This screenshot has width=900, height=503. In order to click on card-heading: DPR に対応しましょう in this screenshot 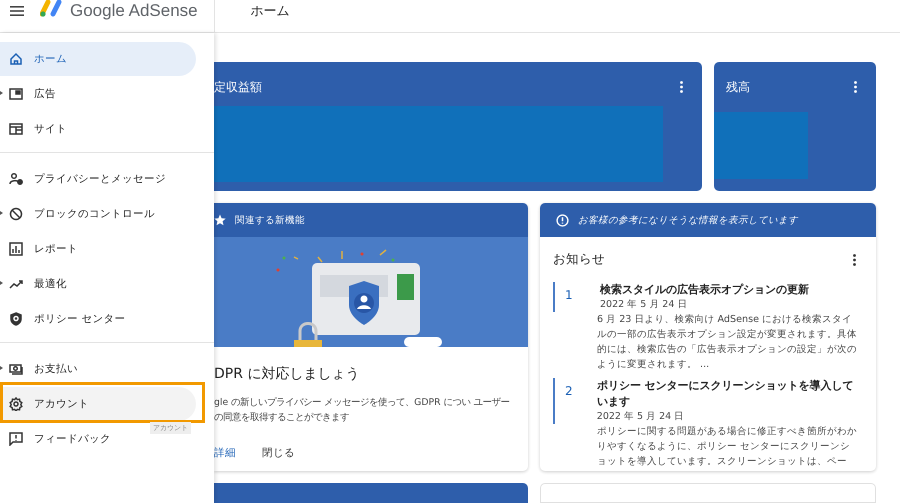, I will do `click(287, 374)`.